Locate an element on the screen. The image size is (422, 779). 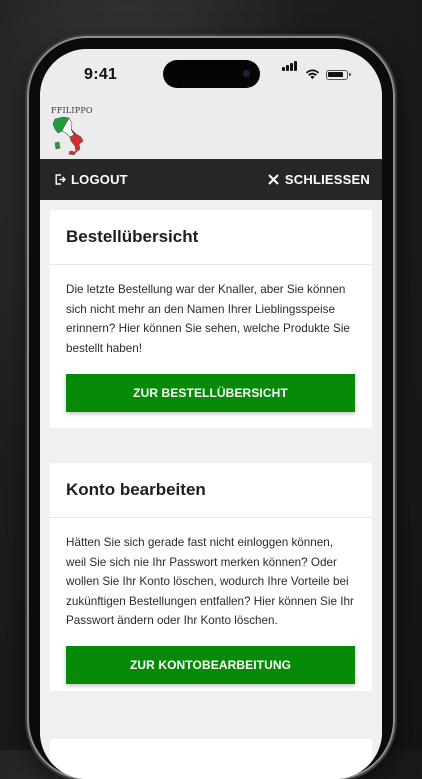
logout-label: LOGOUT is located at coordinates (99, 179).